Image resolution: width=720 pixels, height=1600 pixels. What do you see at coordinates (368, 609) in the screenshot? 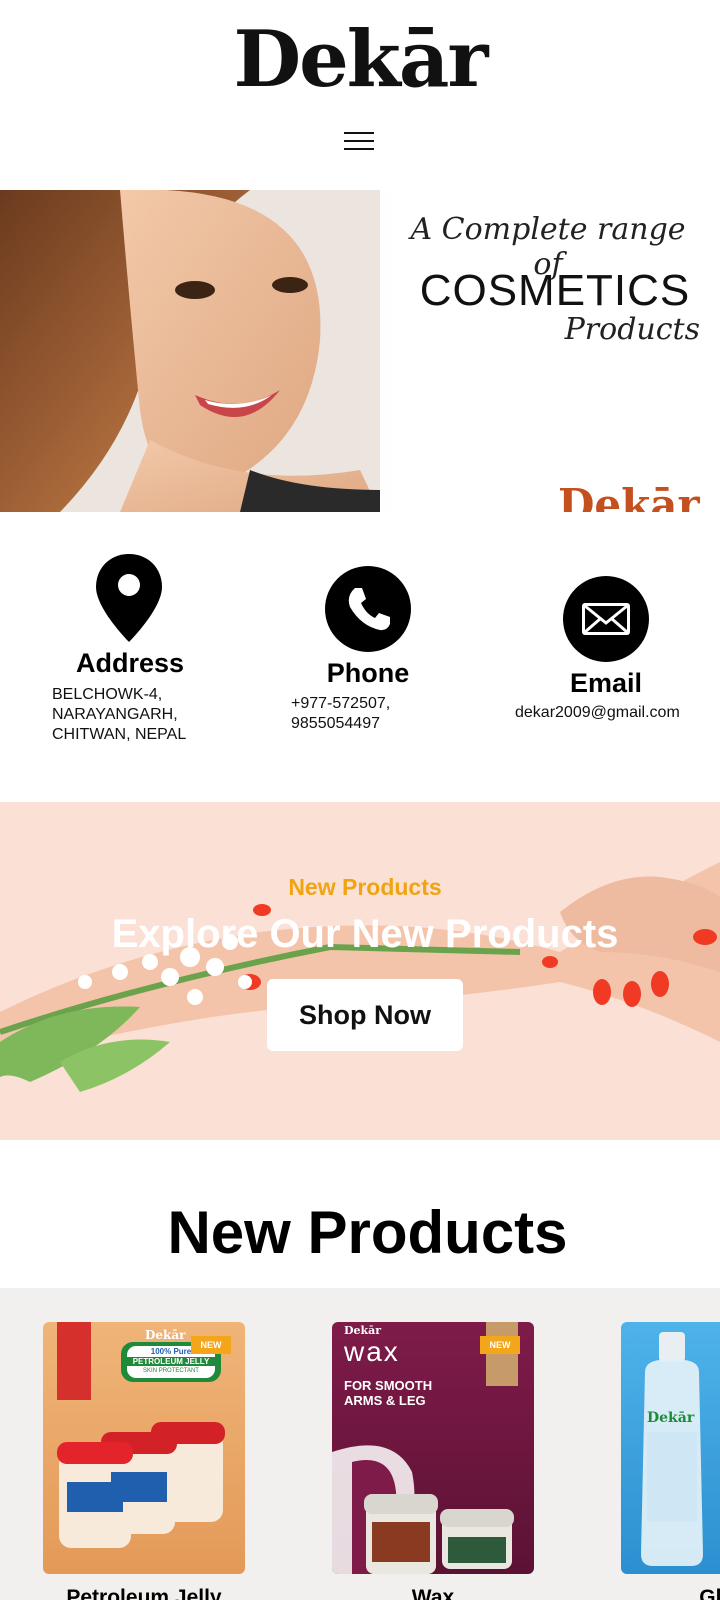
I see `phone-icon` at bounding box center [368, 609].